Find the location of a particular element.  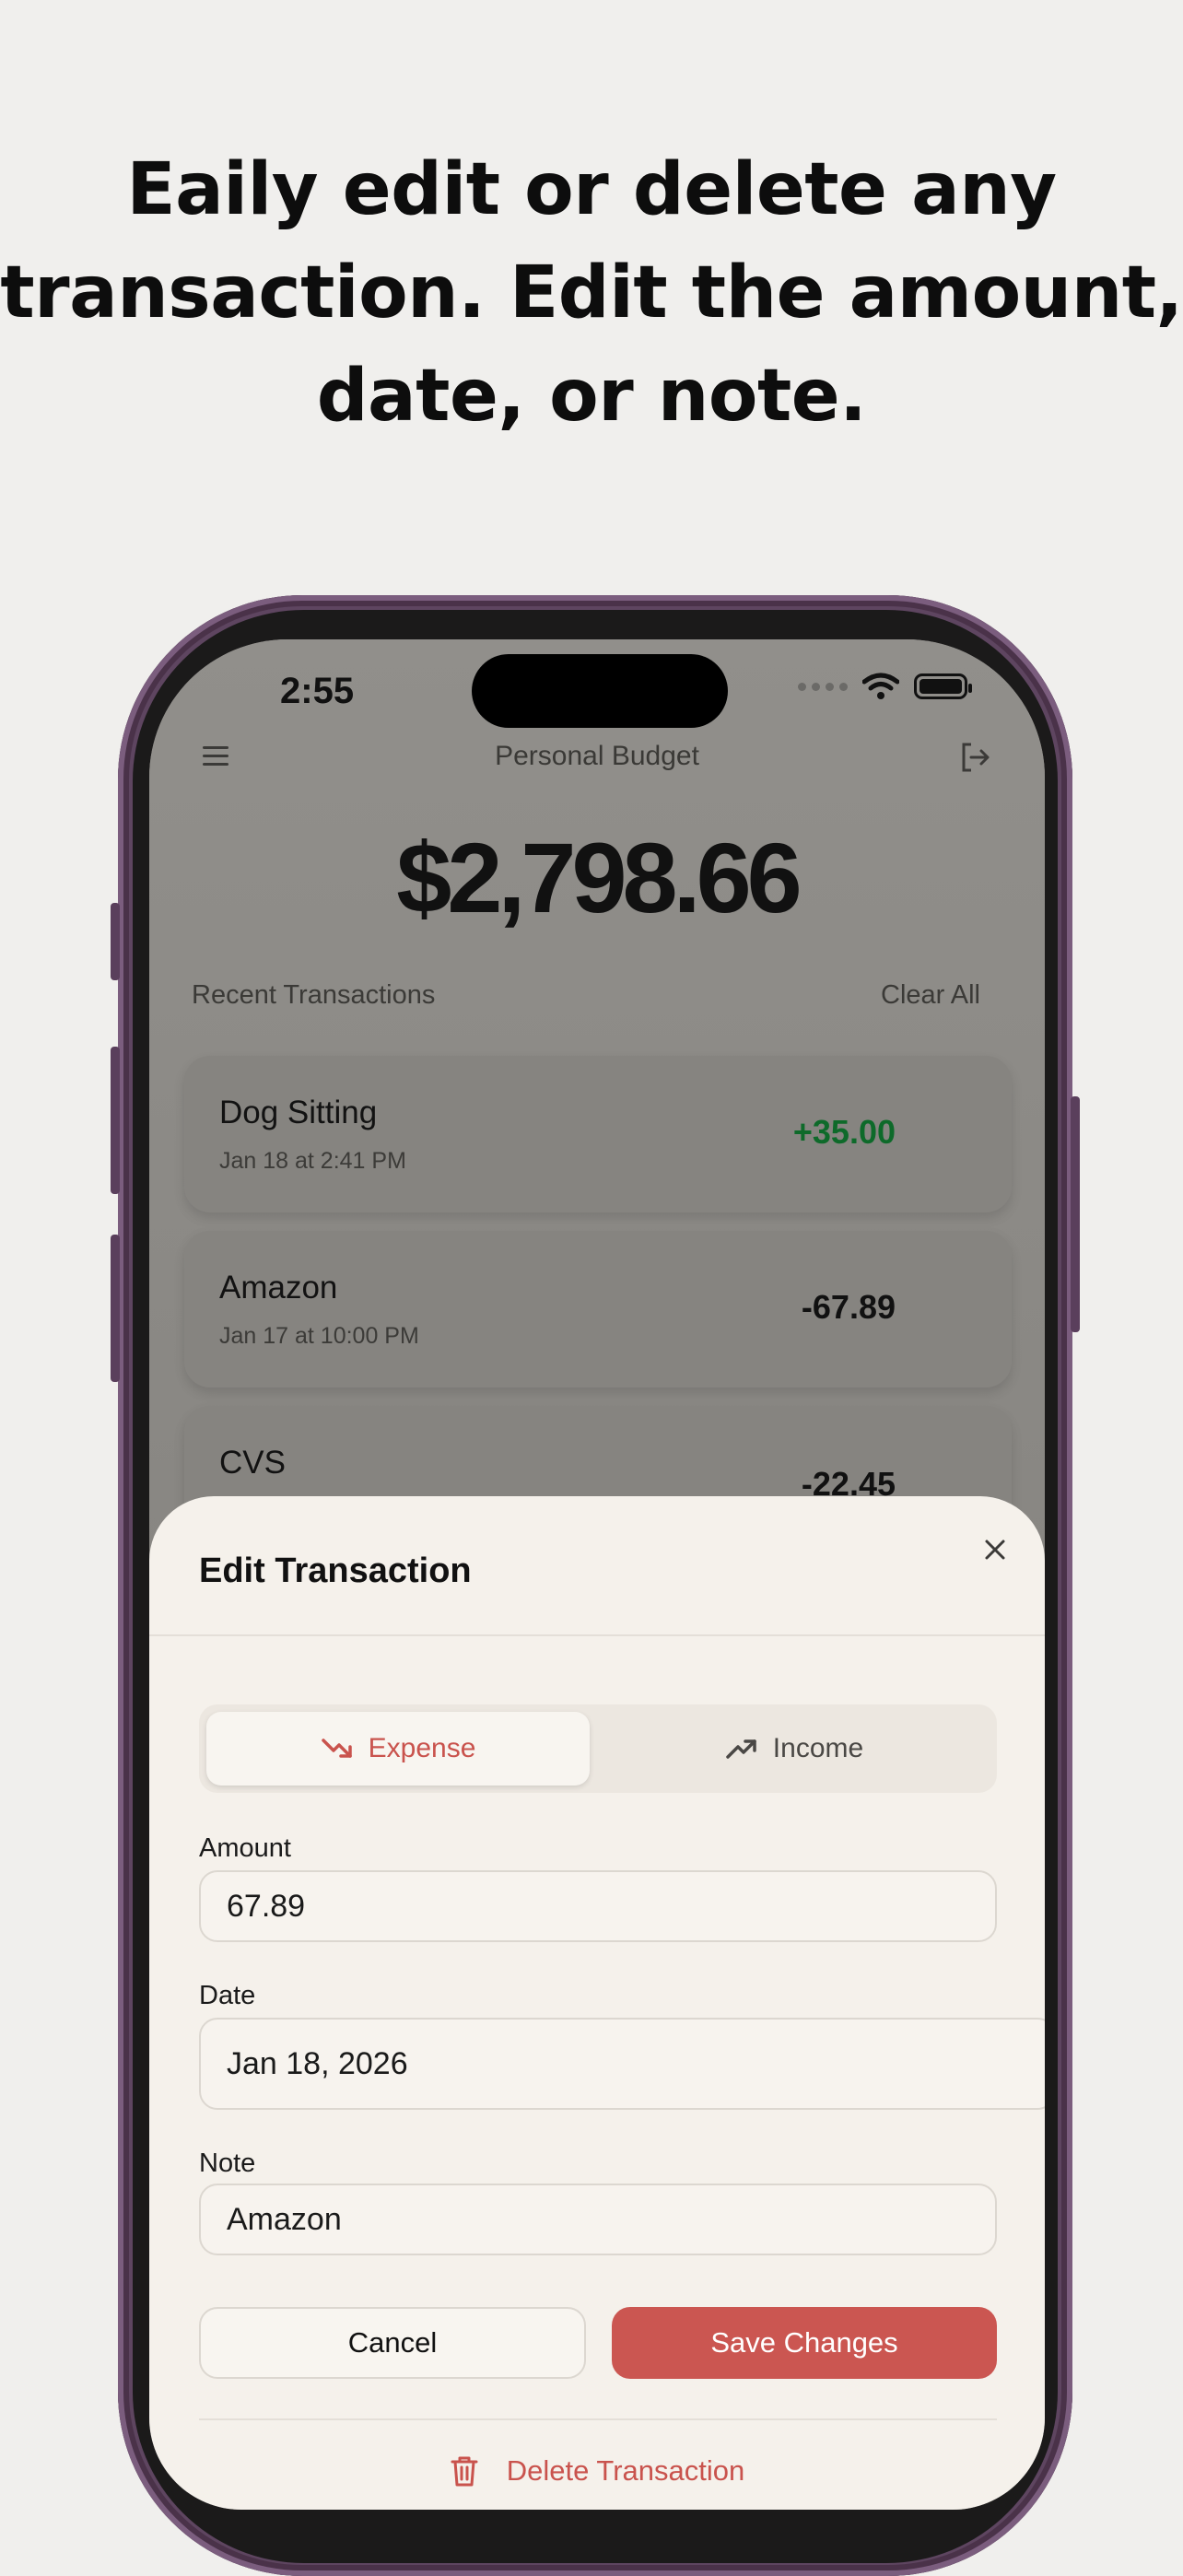

battery-icon is located at coordinates (943, 686).